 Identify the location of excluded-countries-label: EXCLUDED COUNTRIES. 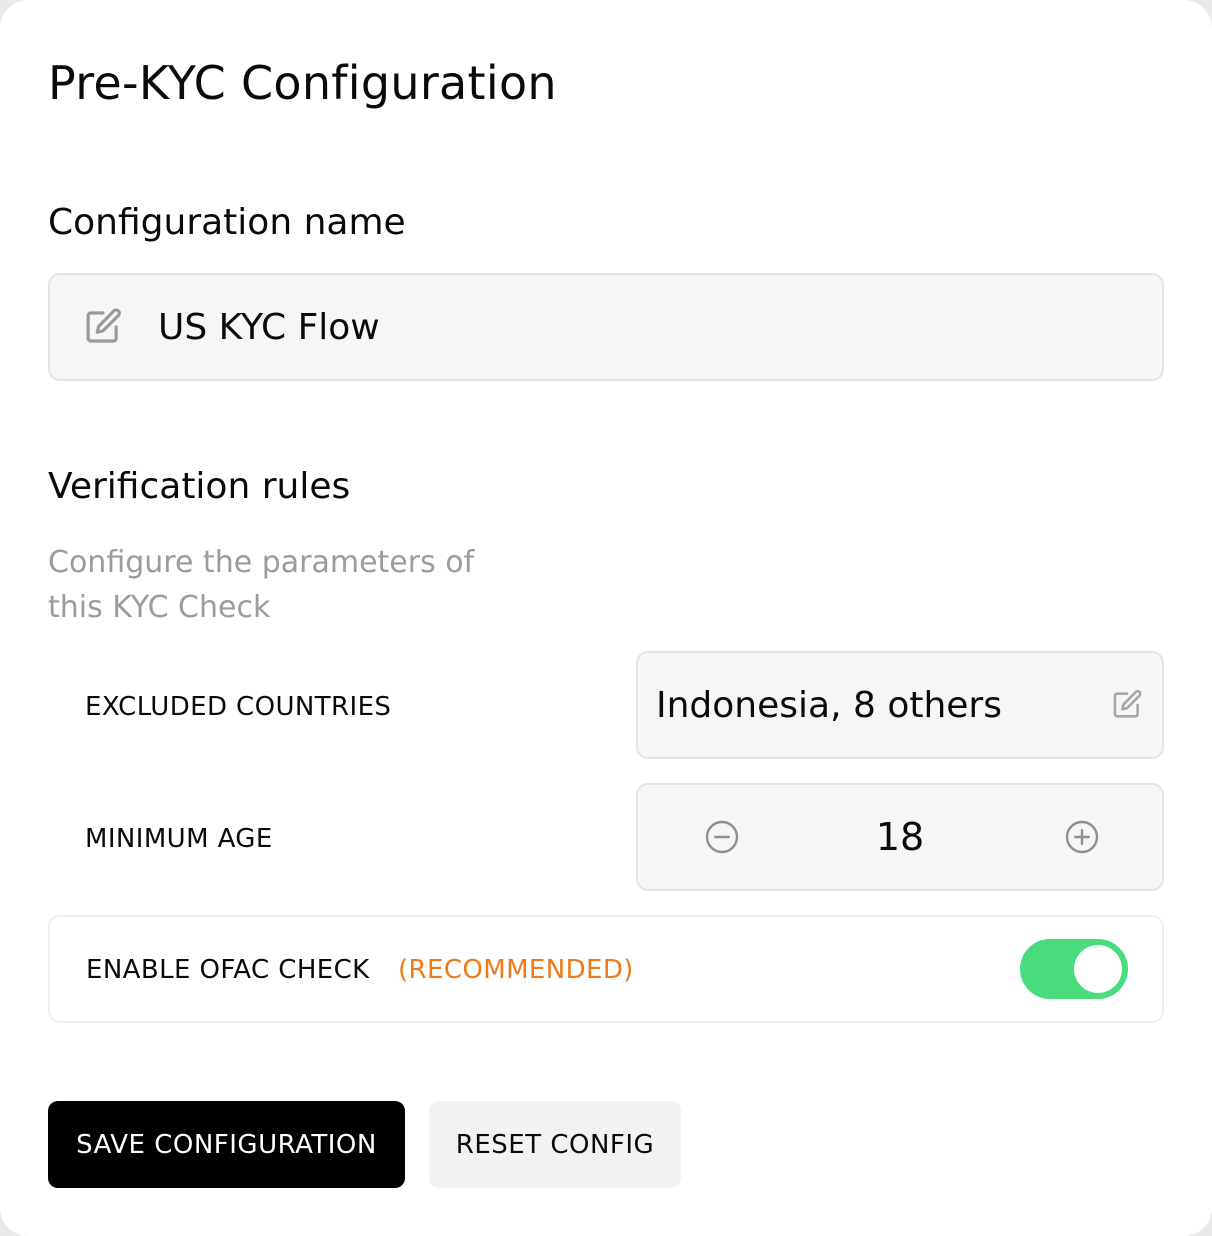
(238, 707).